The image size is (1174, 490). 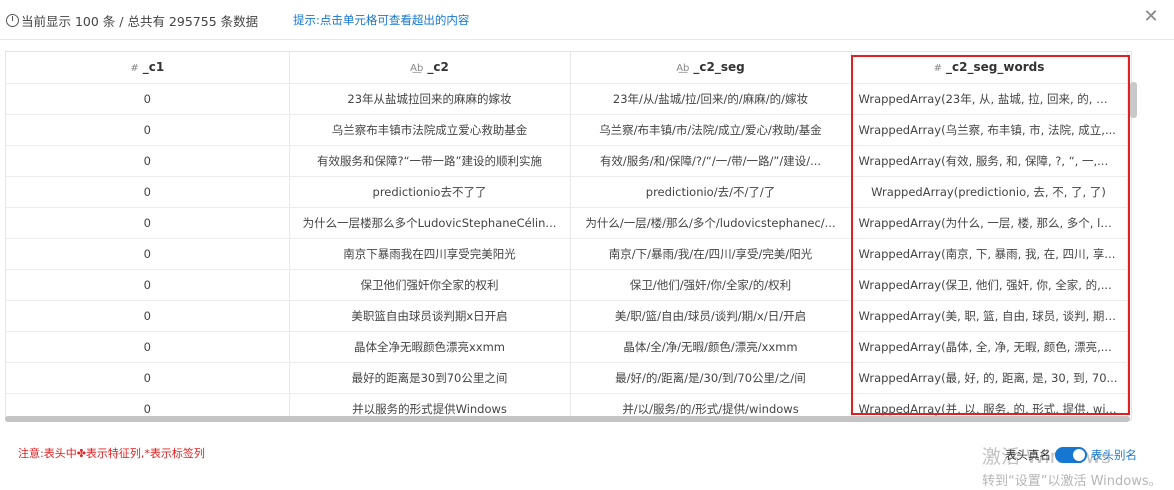 I want to click on column-header-c2_seg_words: # _c2_seg_words, so click(x=989, y=68).